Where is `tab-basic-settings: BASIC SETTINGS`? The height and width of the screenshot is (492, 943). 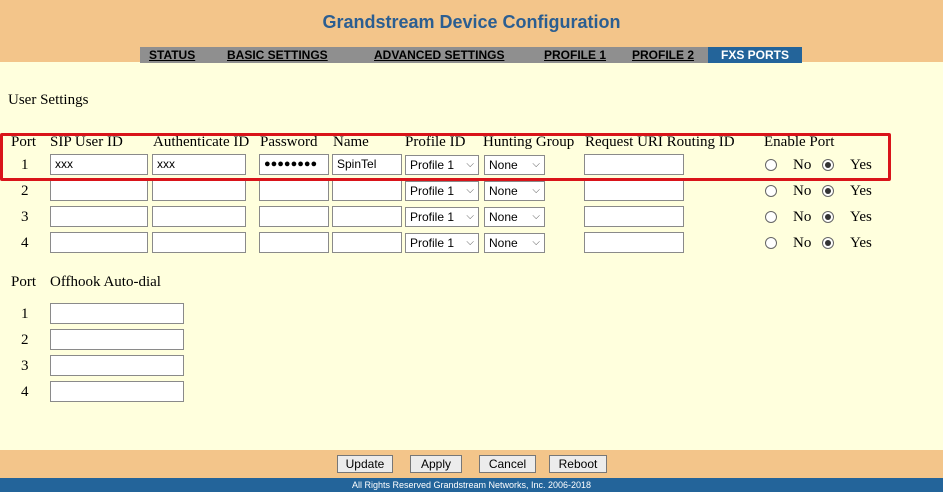
tab-basic-settings: BASIC SETTINGS is located at coordinates (277, 55).